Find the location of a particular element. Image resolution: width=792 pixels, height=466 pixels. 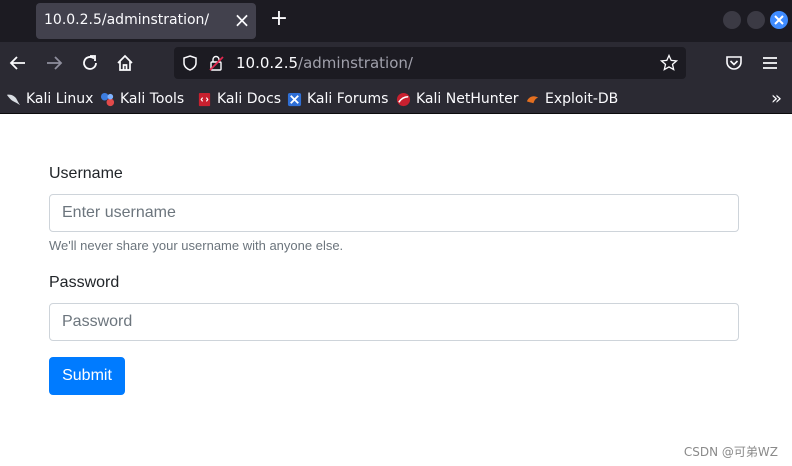

bookmark-kali-linux: Kali Linux is located at coordinates (49, 99).